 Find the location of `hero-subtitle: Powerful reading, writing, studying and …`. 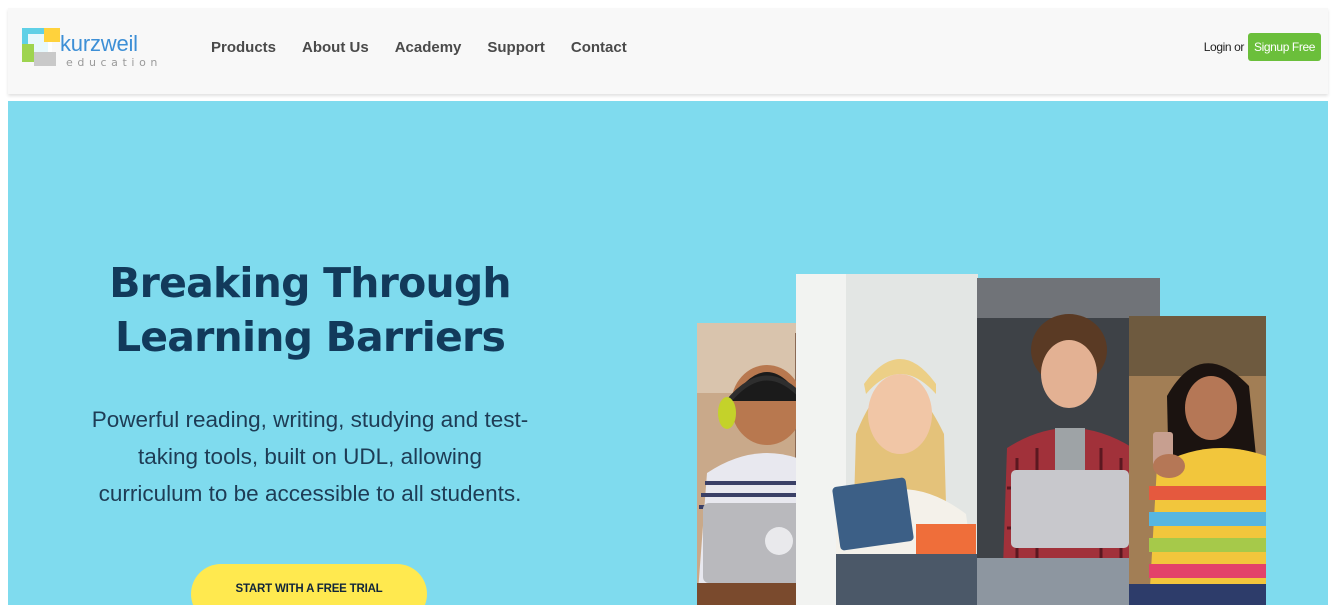

hero-subtitle: Powerful reading, writing, studying and … is located at coordinates (310, 456).